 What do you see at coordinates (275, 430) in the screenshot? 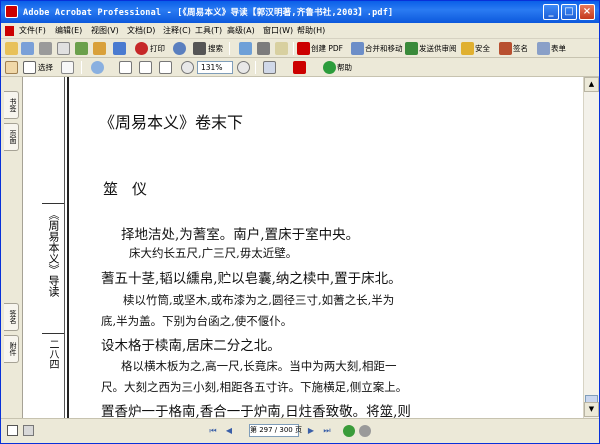
I see `page-number-input: 第 297 / 300 页` at bounding box center [275, 430].